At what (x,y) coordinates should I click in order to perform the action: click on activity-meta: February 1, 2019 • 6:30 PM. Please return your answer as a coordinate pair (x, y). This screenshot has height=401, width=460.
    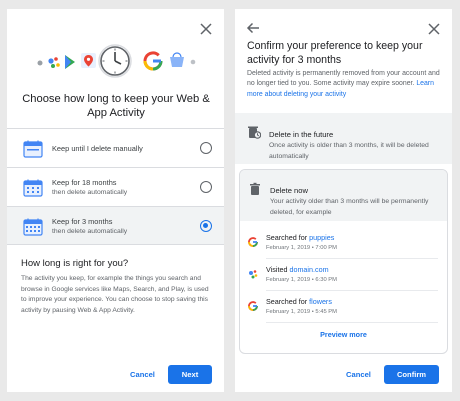
    Looking at the image, I should click on (301, 280).